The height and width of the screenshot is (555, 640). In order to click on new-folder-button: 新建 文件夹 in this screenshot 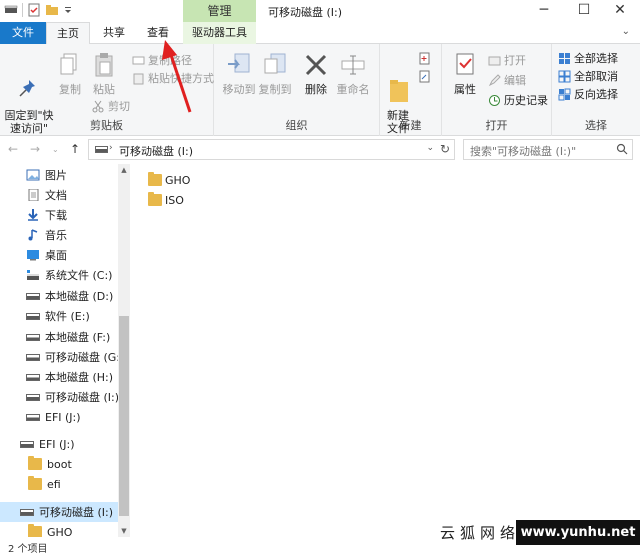, I will do `click(398, 99)`.